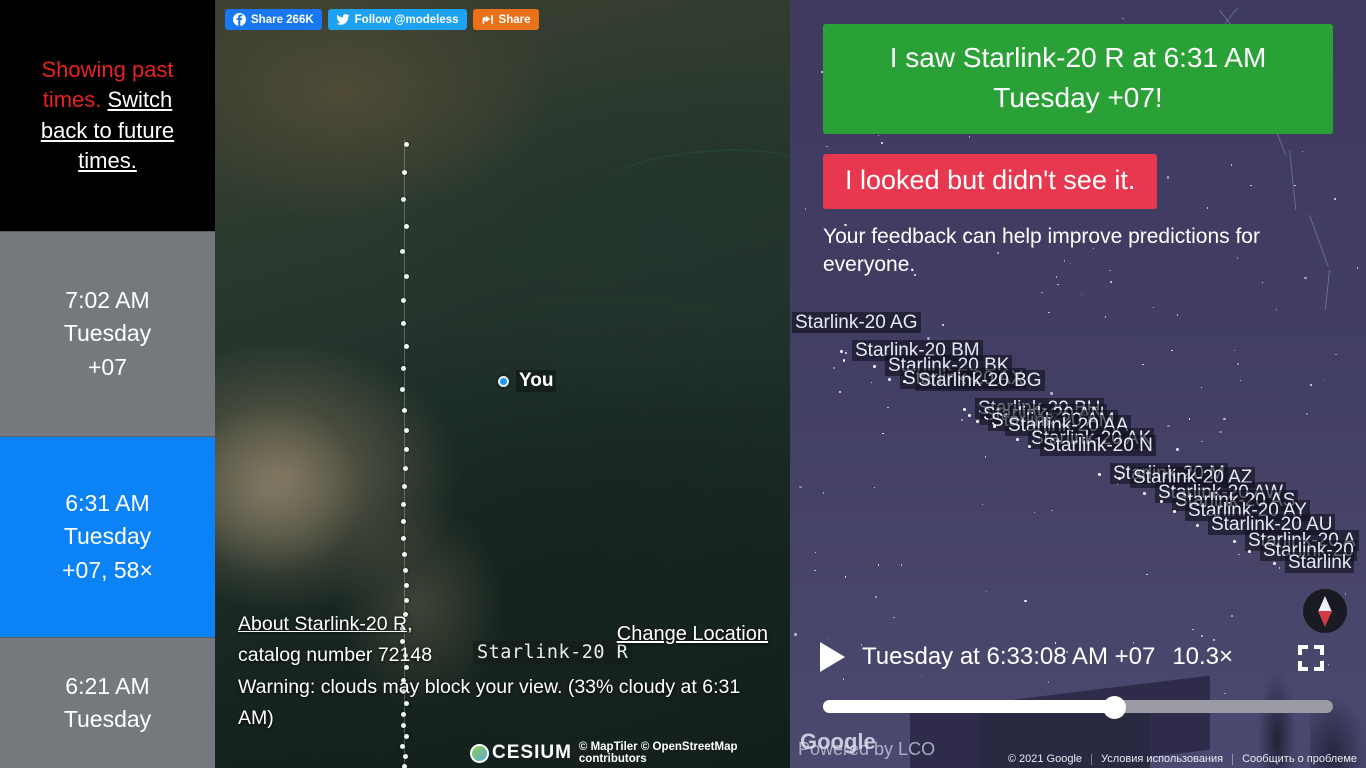  I want to click on fullscreen-icon, so click(1311, 658).